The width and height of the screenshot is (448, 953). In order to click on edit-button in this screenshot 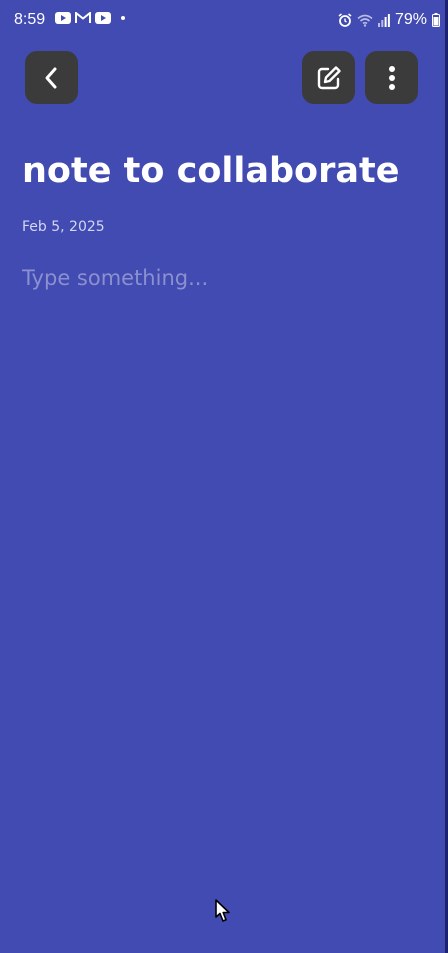, I will do `click(328, 77)`.